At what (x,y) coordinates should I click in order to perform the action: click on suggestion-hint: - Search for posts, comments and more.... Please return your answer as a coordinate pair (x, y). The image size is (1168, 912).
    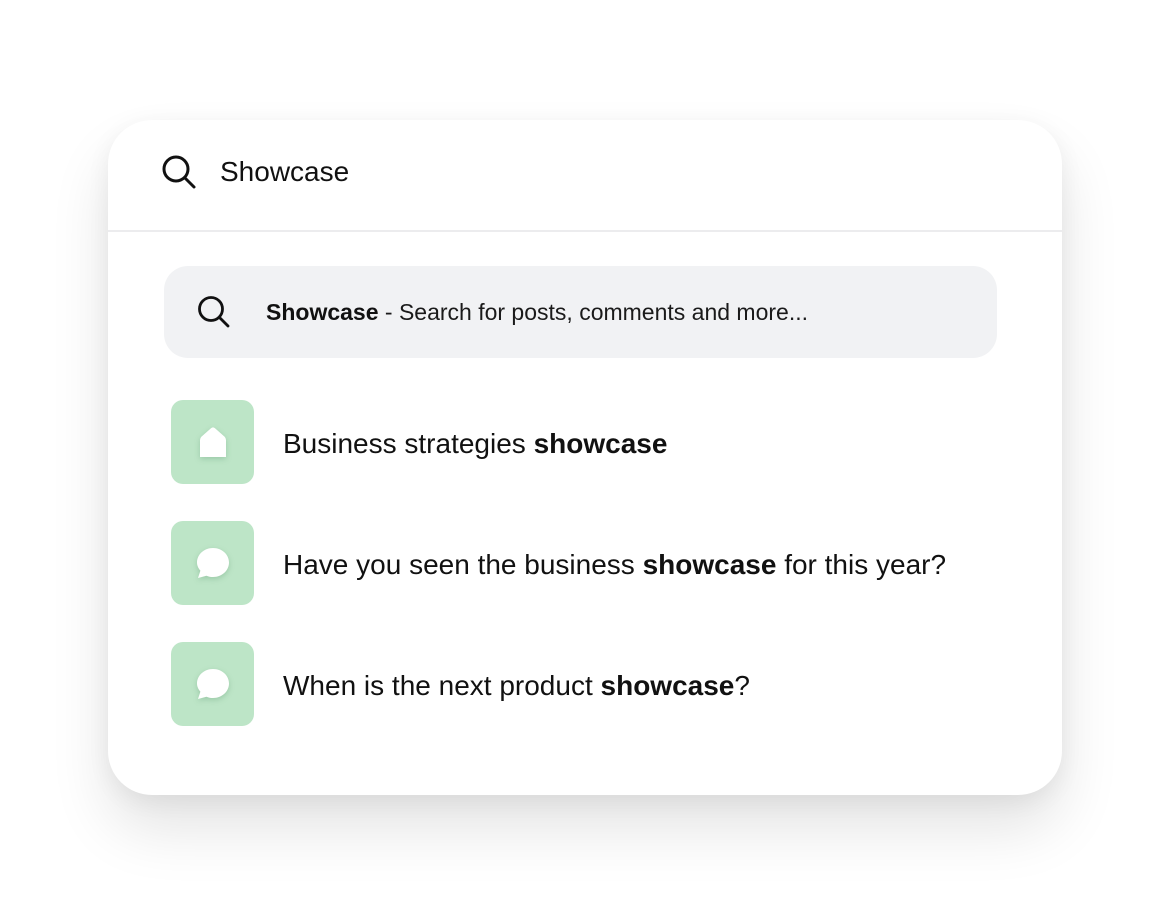
    Looking at the image, I should click on (593, 312).